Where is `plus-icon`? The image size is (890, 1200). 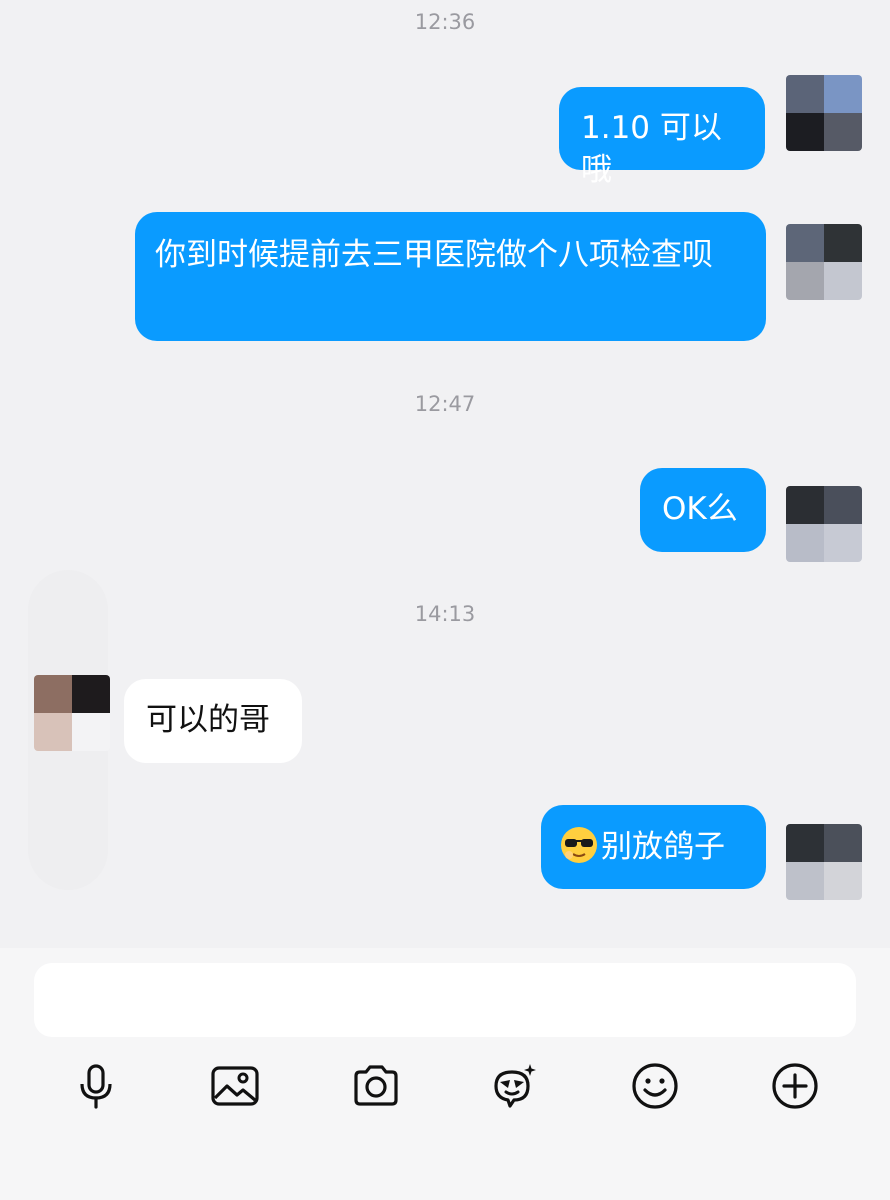 plus-icon is located at coordinates (795, 1086).